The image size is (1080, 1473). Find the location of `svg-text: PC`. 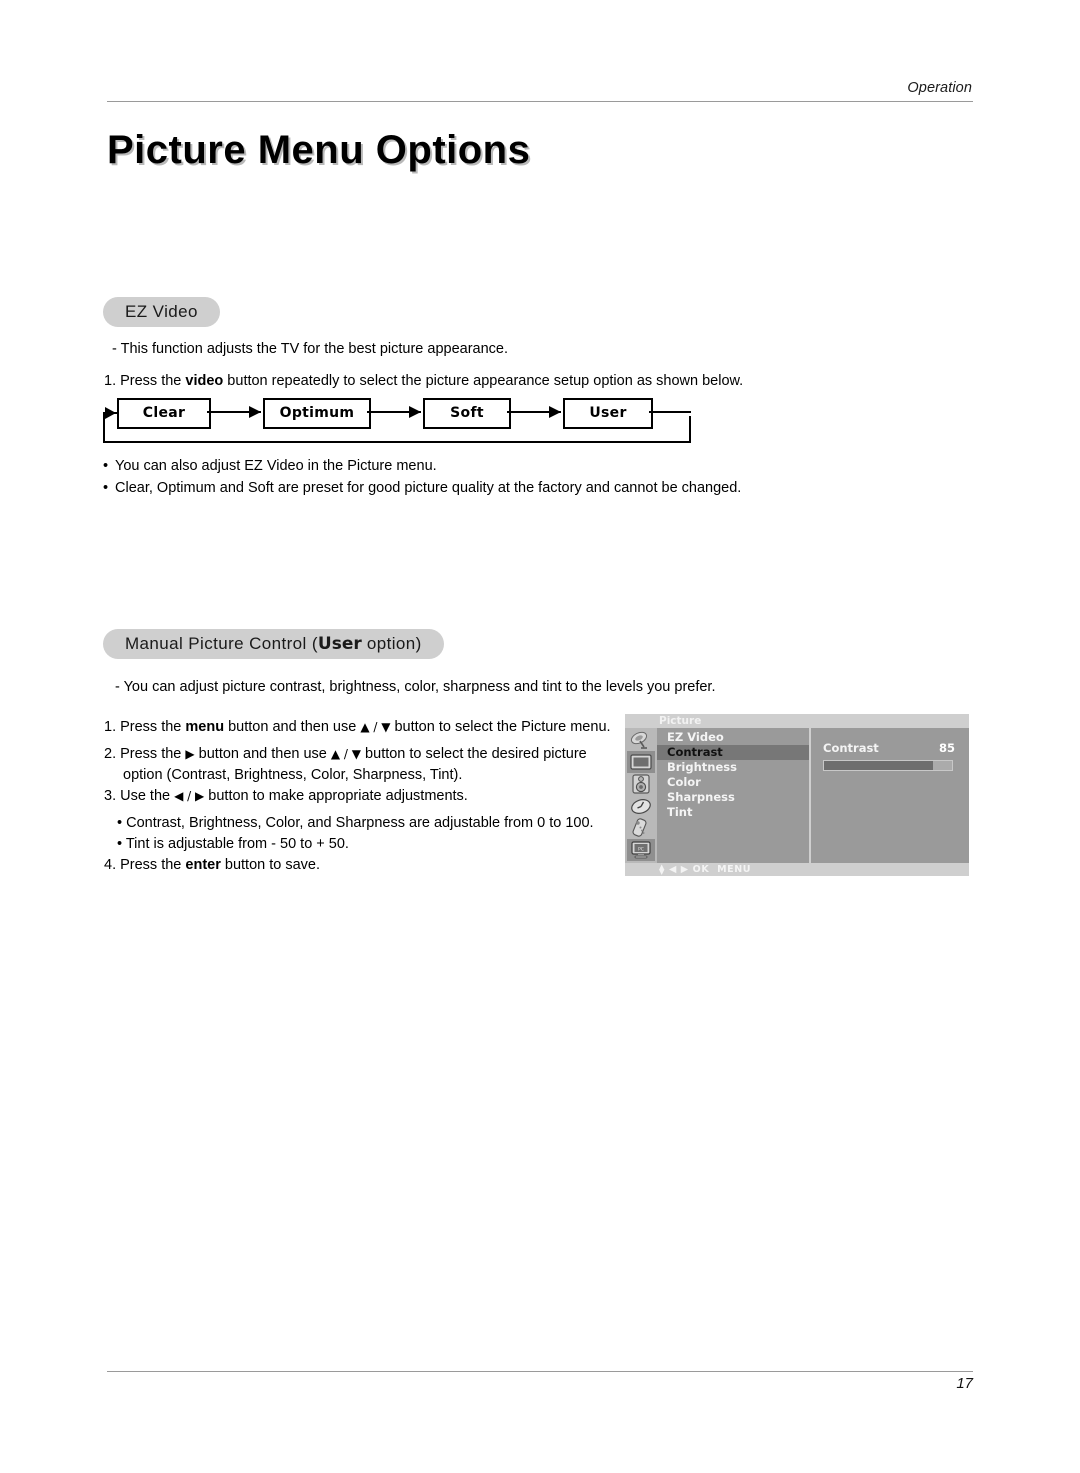

svg-text: PC is located at coordinates (641, 850).